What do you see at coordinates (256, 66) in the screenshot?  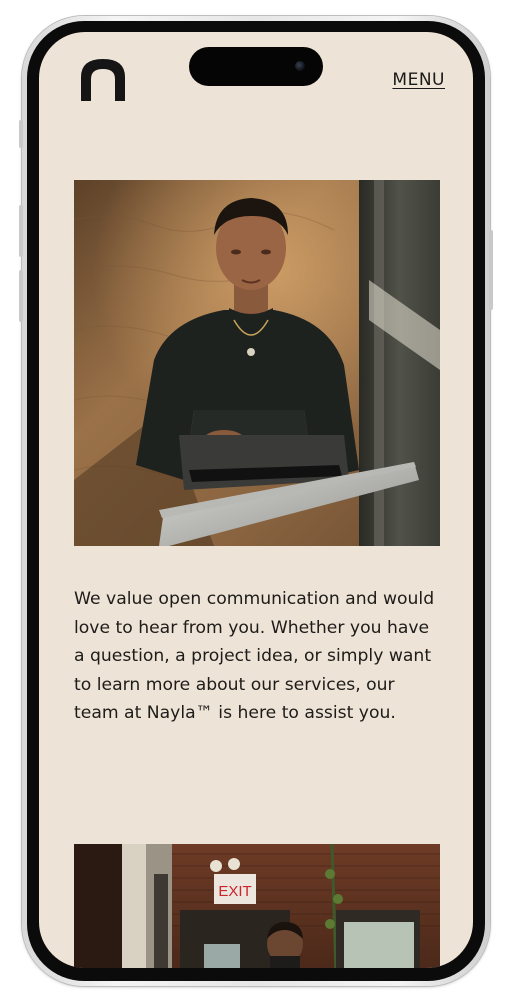 I see `dynamic-island` at bounding box center [256, 66].